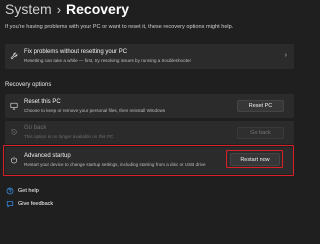 The width and height of the screenshot is (320, 244). I want to click on give-feedback-link: Give feedback, so click(35, 204).